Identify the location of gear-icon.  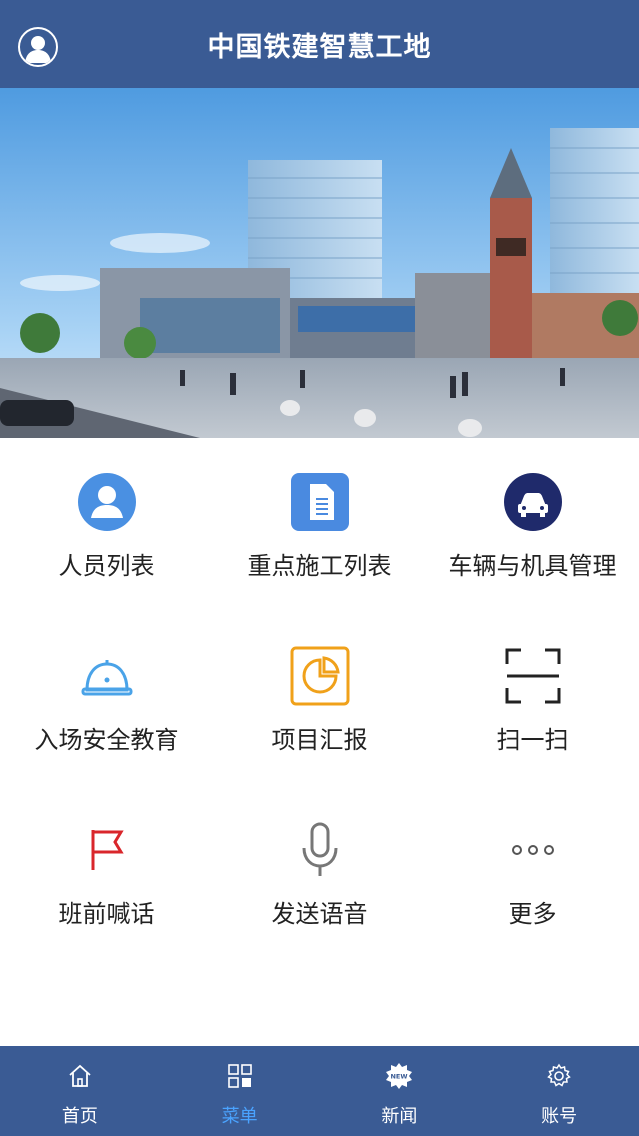
(559, 1076).